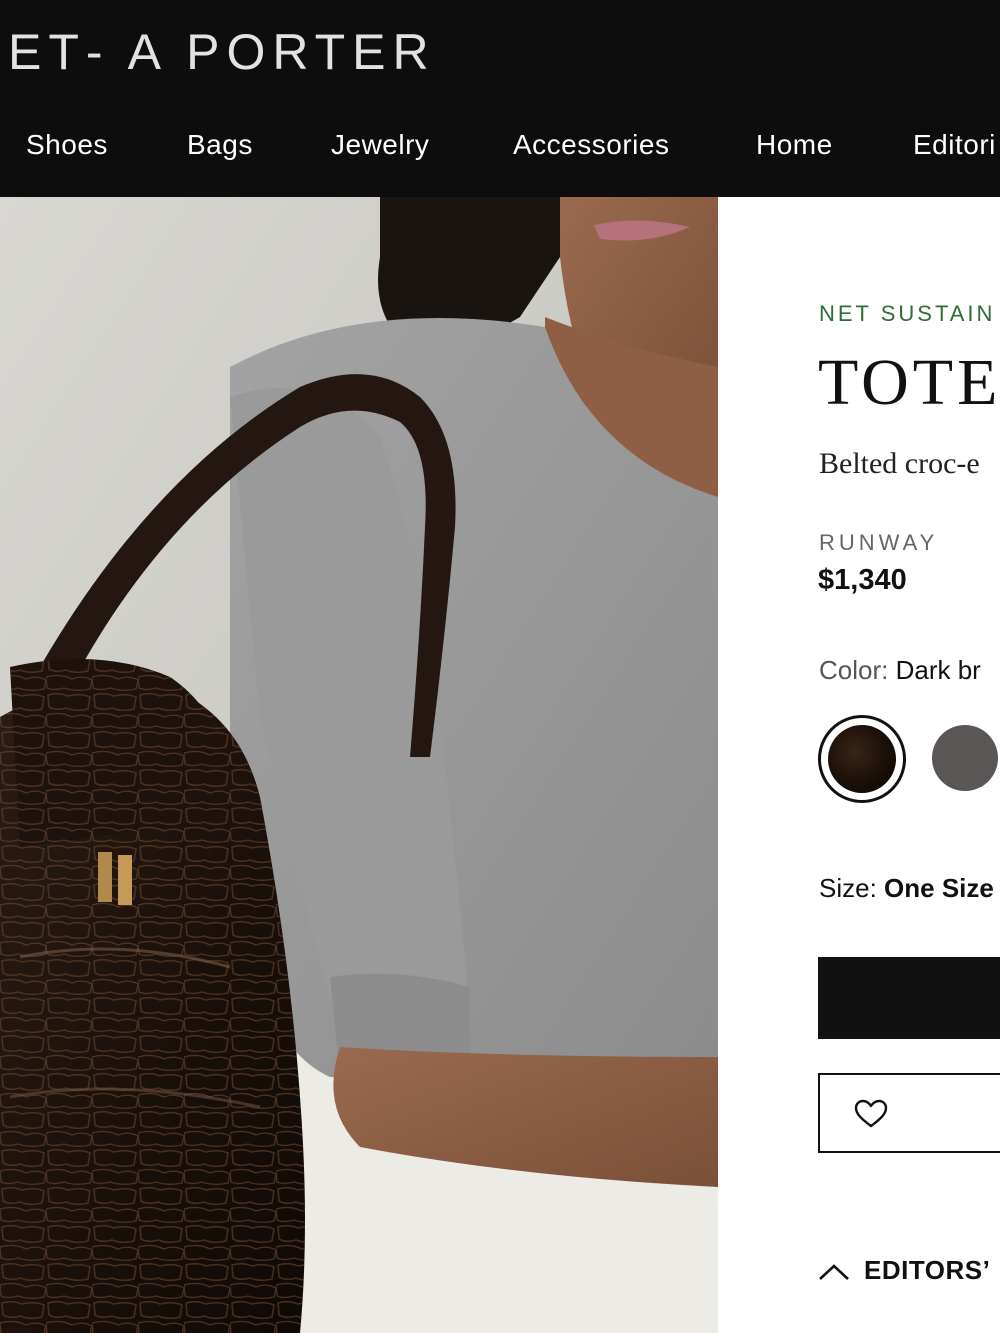  I want to click on color-row: Color: Dark br, so click(900, 670).